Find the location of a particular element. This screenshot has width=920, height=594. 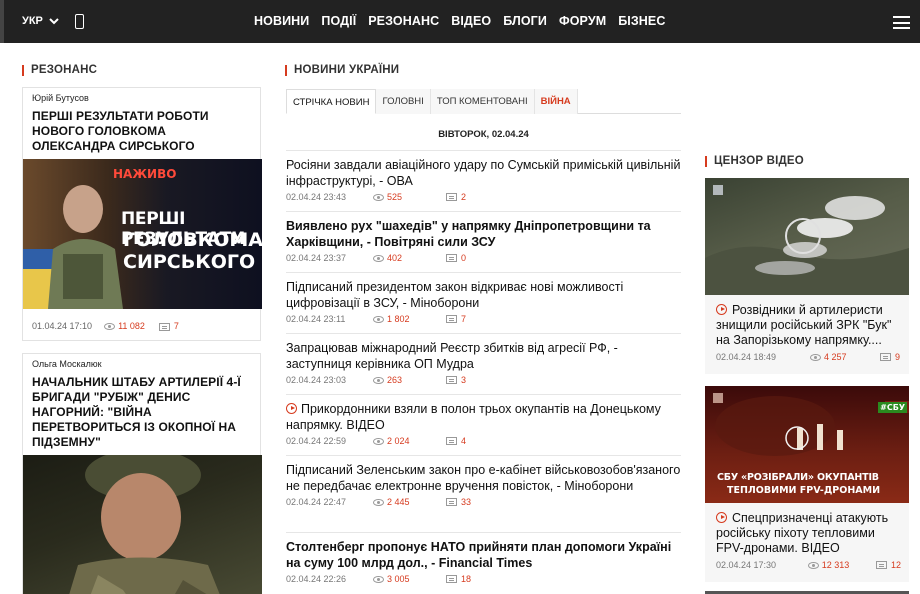

video-thumbnail is located at coordinates (807, 236).